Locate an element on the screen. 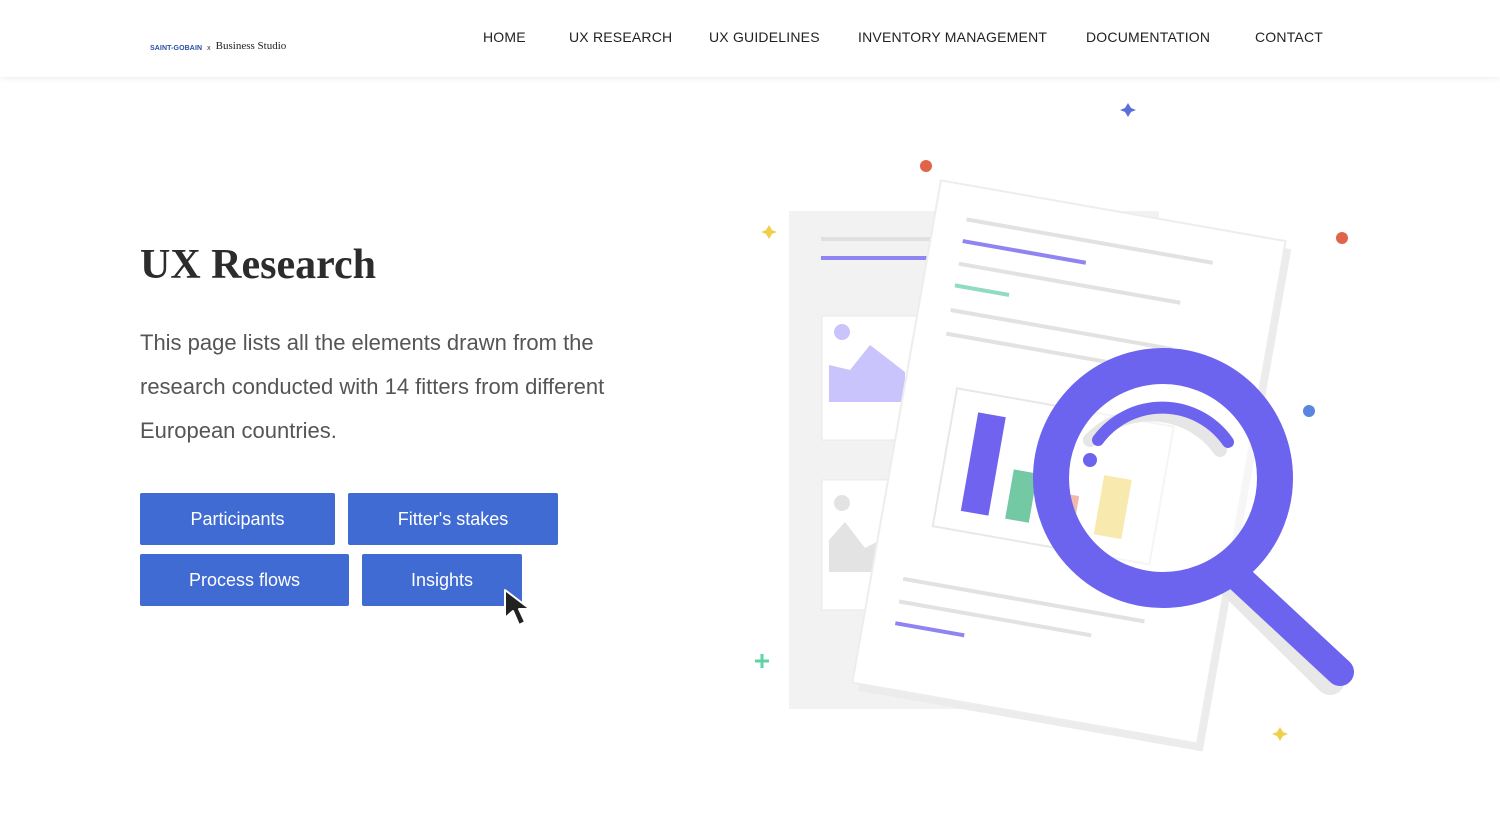  participants-button: Participants is located at coordinates (237, 519).